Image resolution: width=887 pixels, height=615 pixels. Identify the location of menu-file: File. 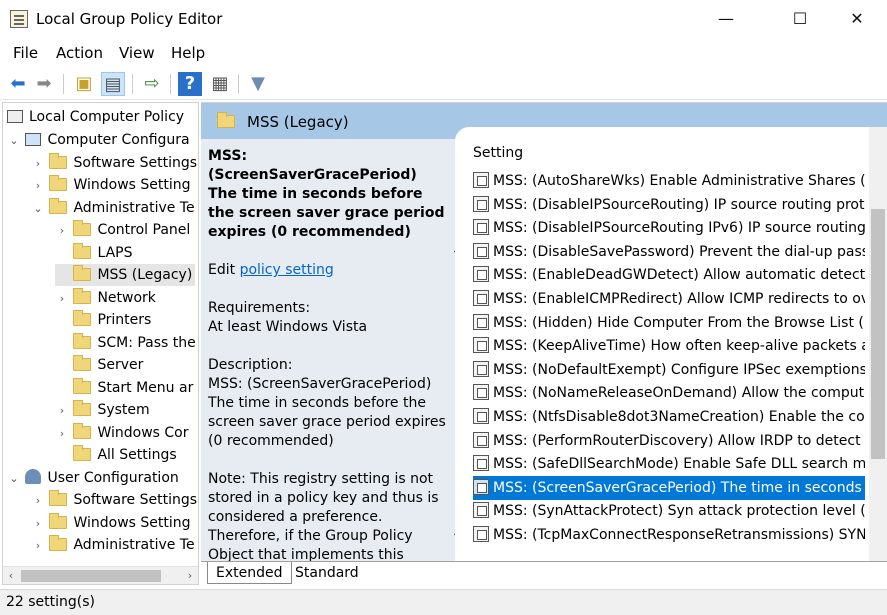
(25, 53).